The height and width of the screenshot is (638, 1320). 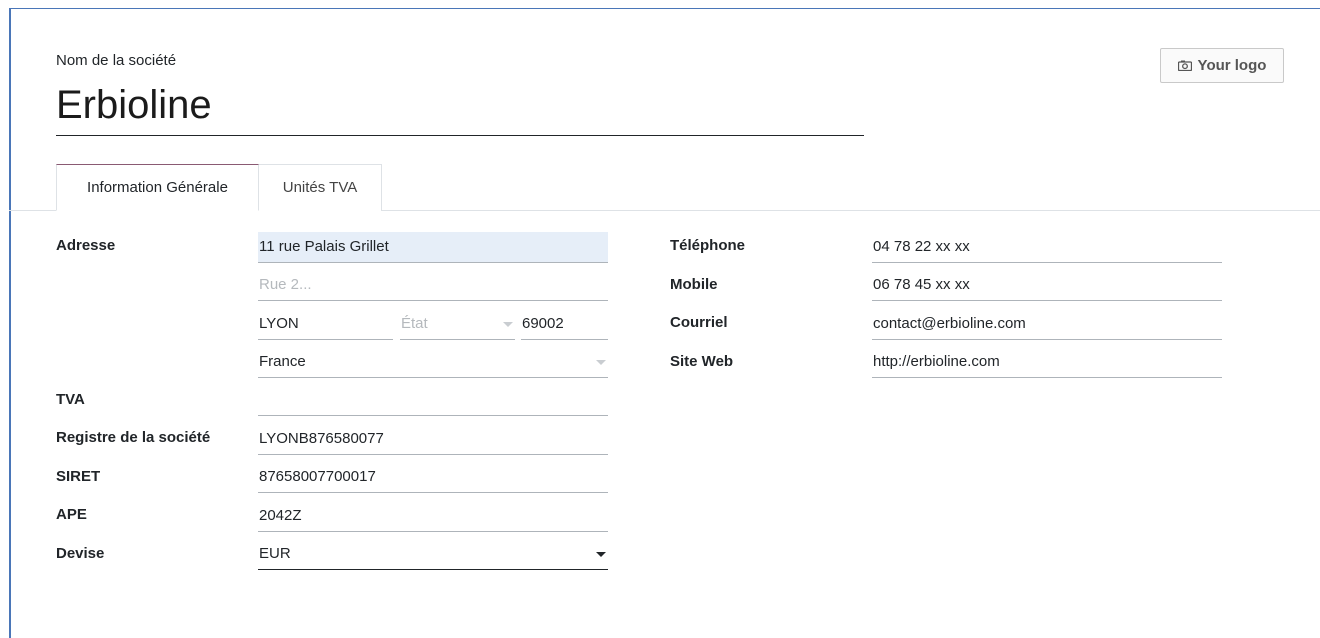 What do you see at coordinates (702, 361) in the screenshot?
I see `website-label: Site Web` at bounding box center [702, 361].